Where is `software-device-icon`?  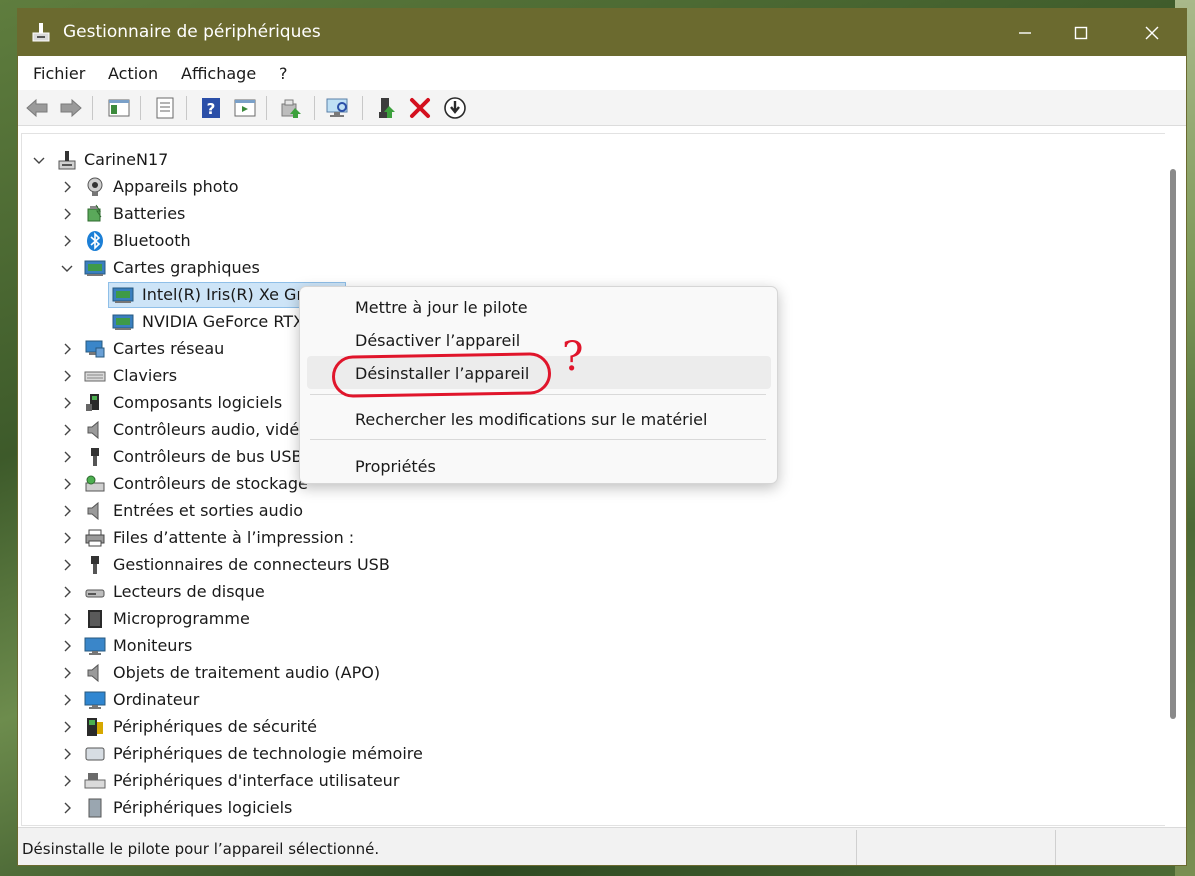 software-device-icon is located at coordinates (95, 808).